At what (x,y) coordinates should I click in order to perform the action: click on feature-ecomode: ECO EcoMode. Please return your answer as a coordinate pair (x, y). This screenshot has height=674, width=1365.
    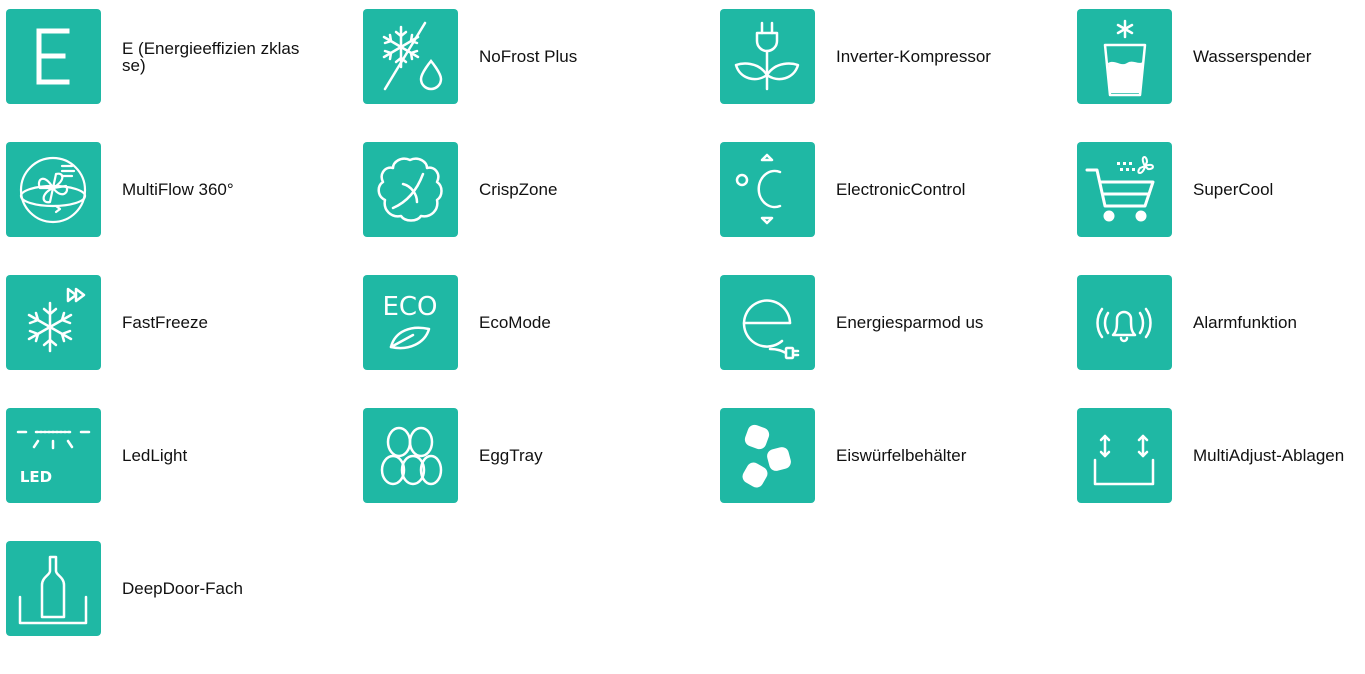
    Looking at the image, I should click on (541, 322).